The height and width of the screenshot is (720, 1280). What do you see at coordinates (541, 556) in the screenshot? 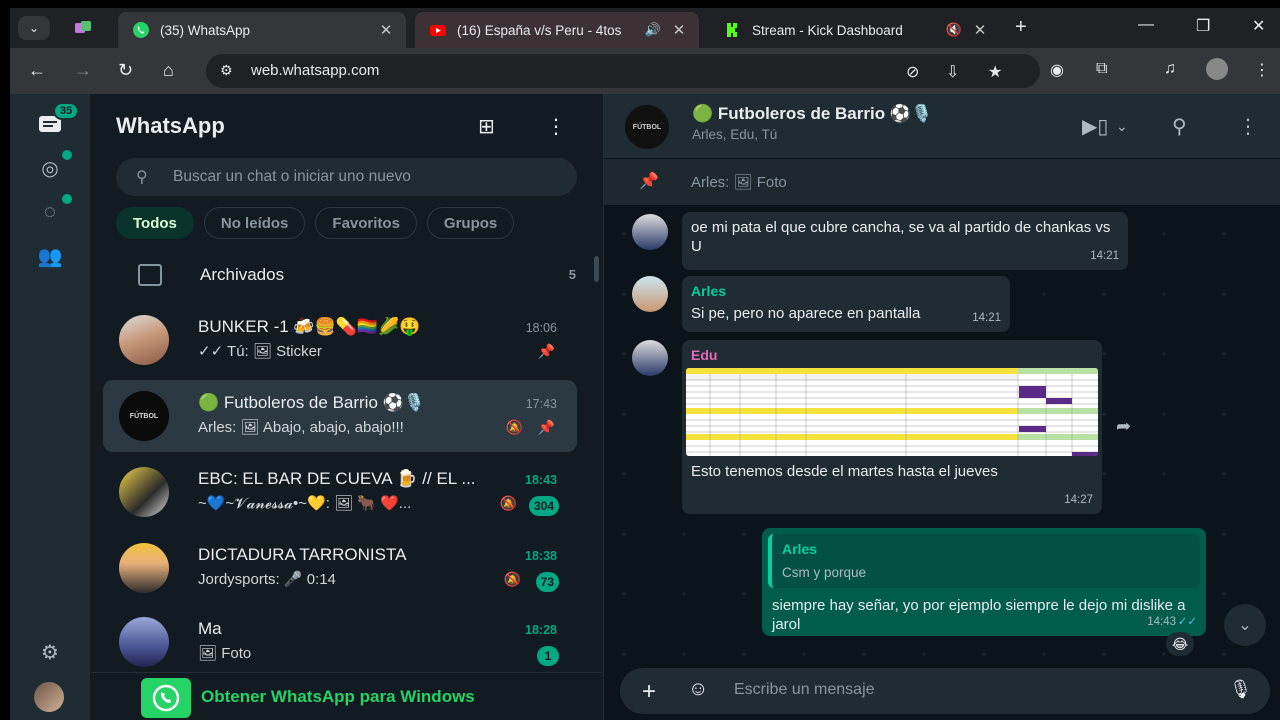
I see `chat-time: 18:38` at bounding box center [541, 556].